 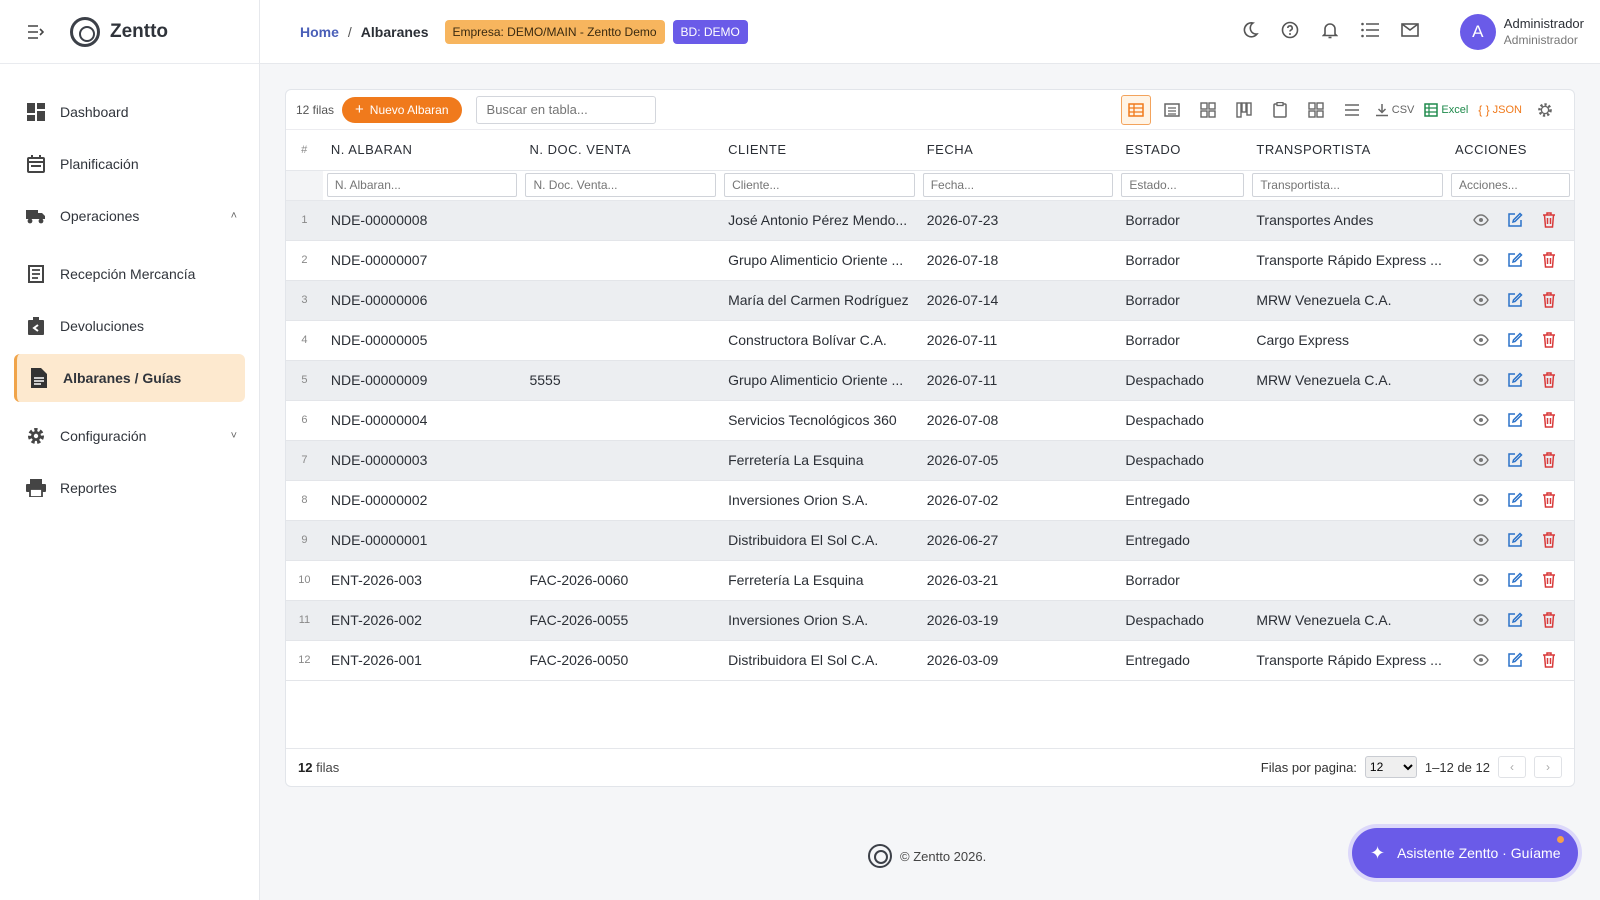 What do you see at coordinates (1183, 185) in the screenshot?
I see `filter-estado-input` at bounding box center [1183, 185].